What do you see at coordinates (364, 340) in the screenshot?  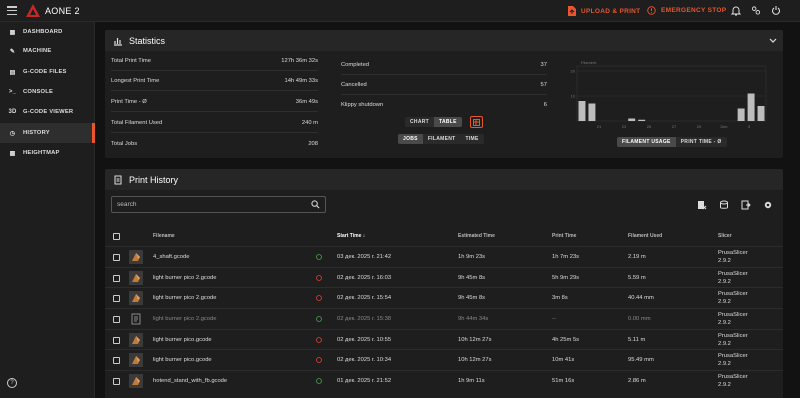 I see `start-time: 02 дек. 2025 г. 10:55` at bounding box center [364, 340].